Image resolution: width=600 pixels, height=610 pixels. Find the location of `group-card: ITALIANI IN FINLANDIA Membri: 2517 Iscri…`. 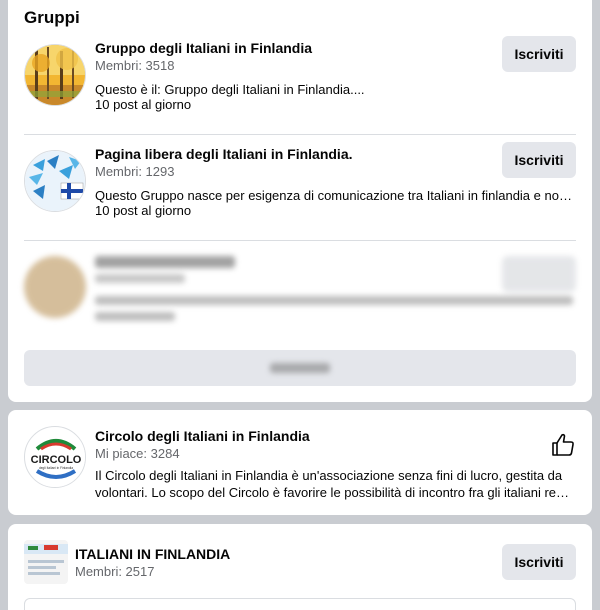

group-card: ITALIANI IN FINLANDIA Membri: 2517 Iscri… is located at coordinates (300, 567).